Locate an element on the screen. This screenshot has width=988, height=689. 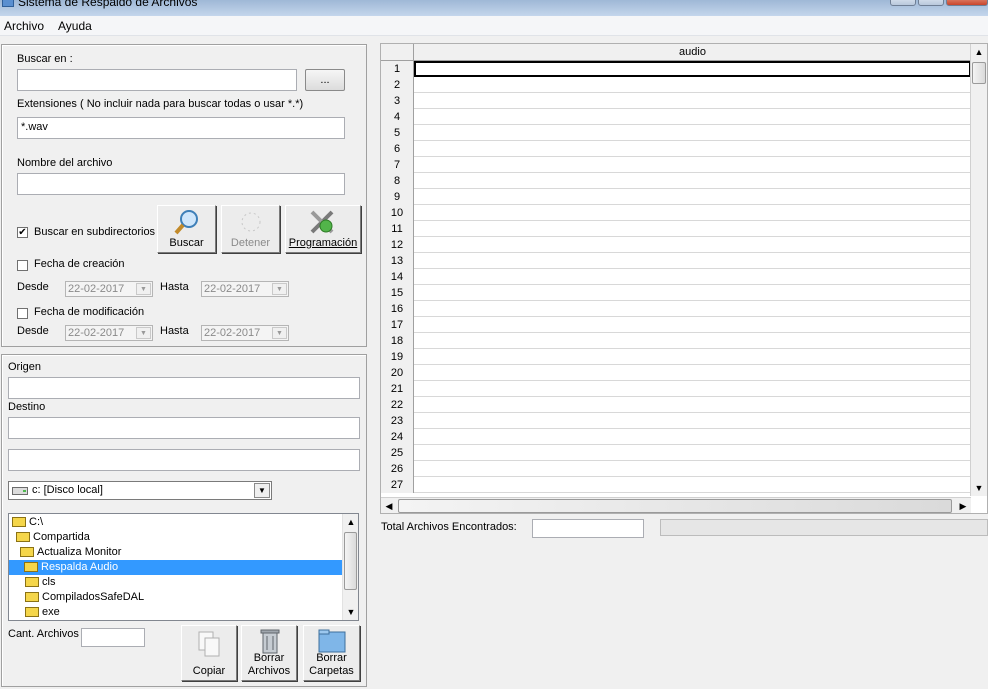
grid-row: 2 is located at coordinates (676, 85).